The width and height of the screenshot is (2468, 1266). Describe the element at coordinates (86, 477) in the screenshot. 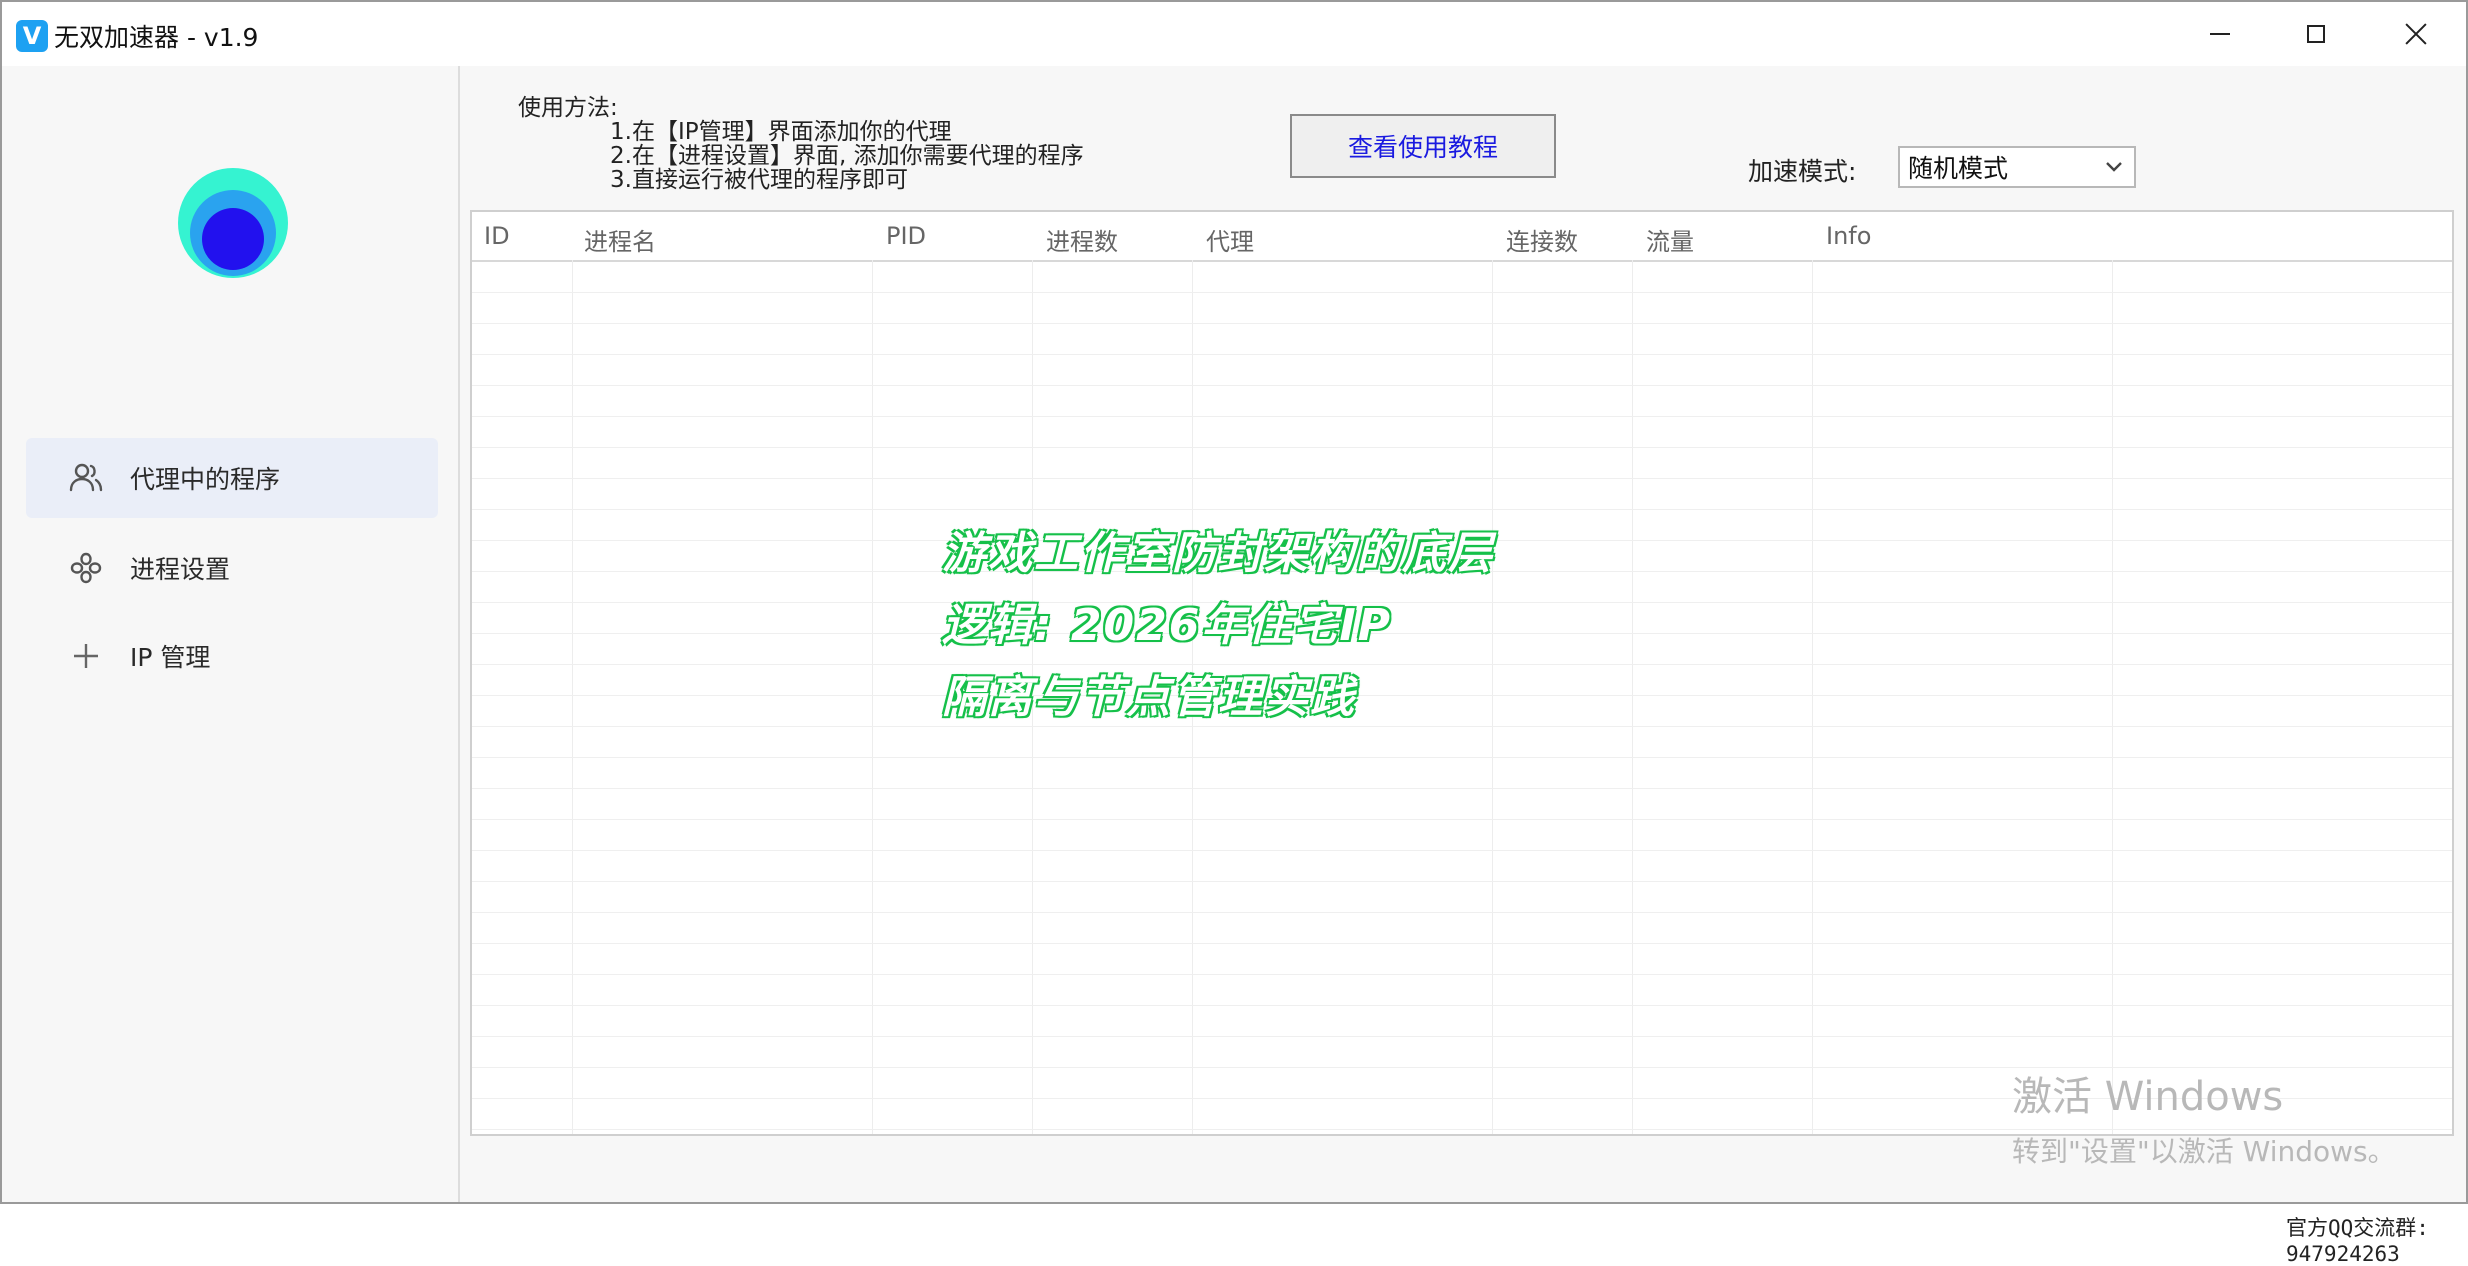

I see `users-icon` at that location.